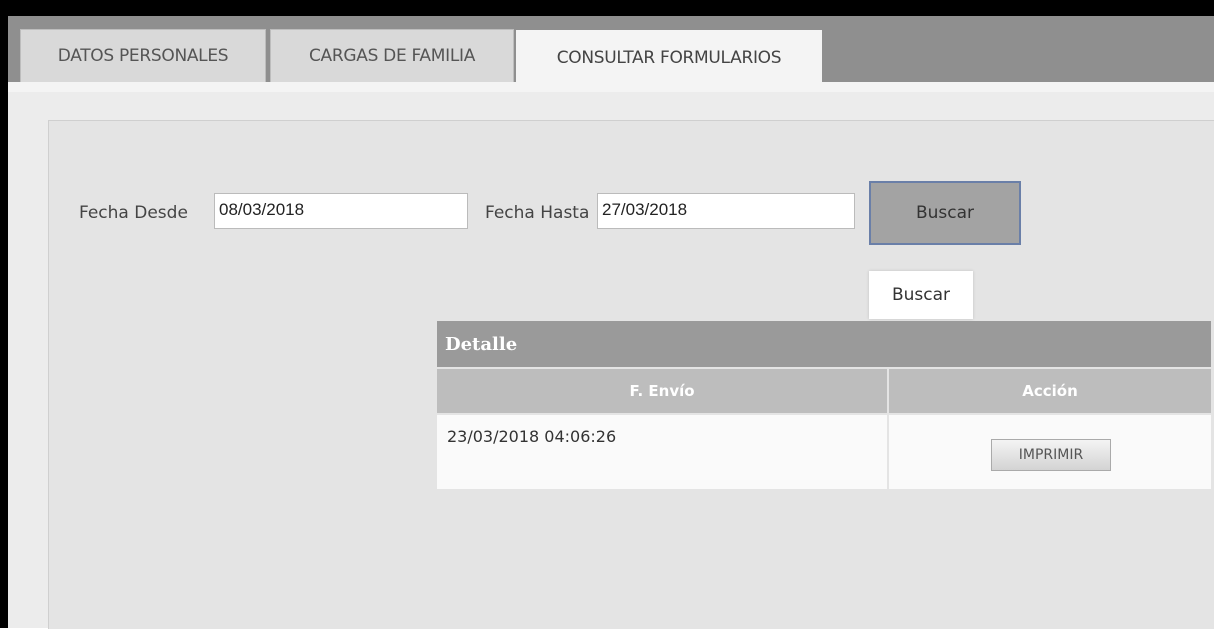 This screenshot has width=1214, height=629. What do you see at coordinates (1051, 455) in the screenshot?
I see `imprimir-button: IMPRIMIR` at bounding box center [1051, 455].